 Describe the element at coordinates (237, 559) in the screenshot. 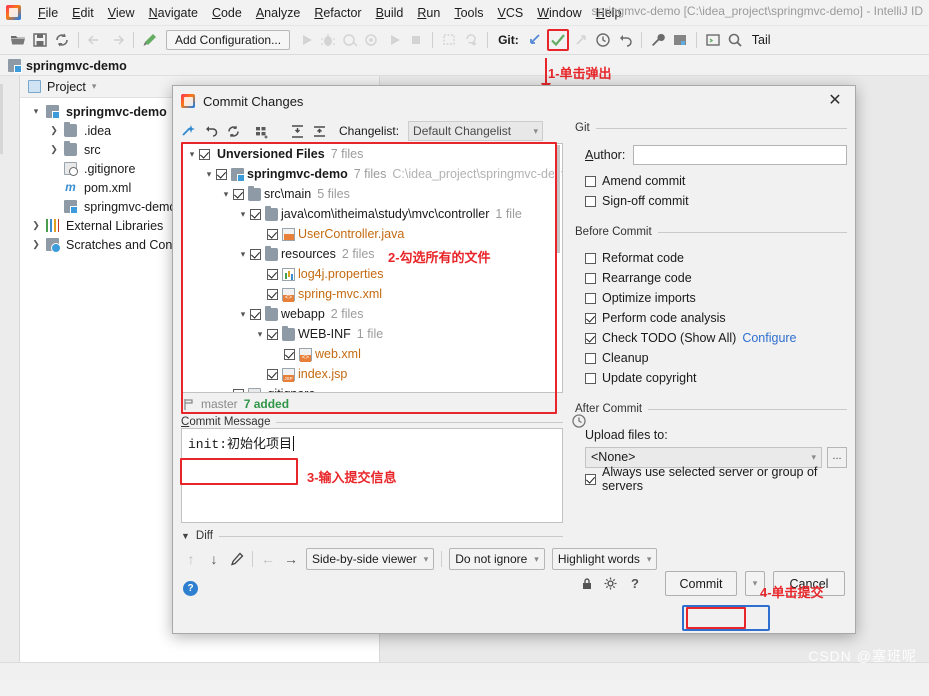

I see `edit-source-icon` at that location.